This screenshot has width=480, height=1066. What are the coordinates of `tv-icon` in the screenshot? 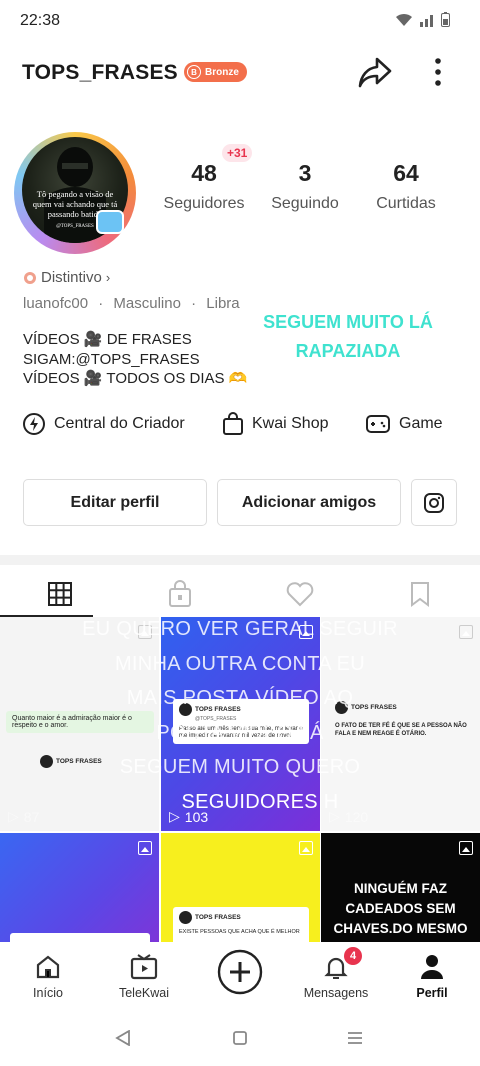 It's located at (144, 967).